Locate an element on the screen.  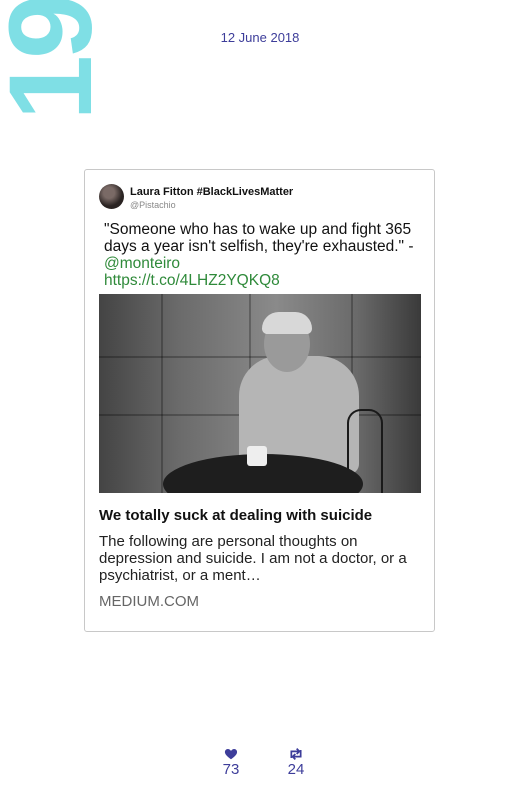
author-name: Laura Fitton #BlackLivesMatter is located at coordinates (211, 192).